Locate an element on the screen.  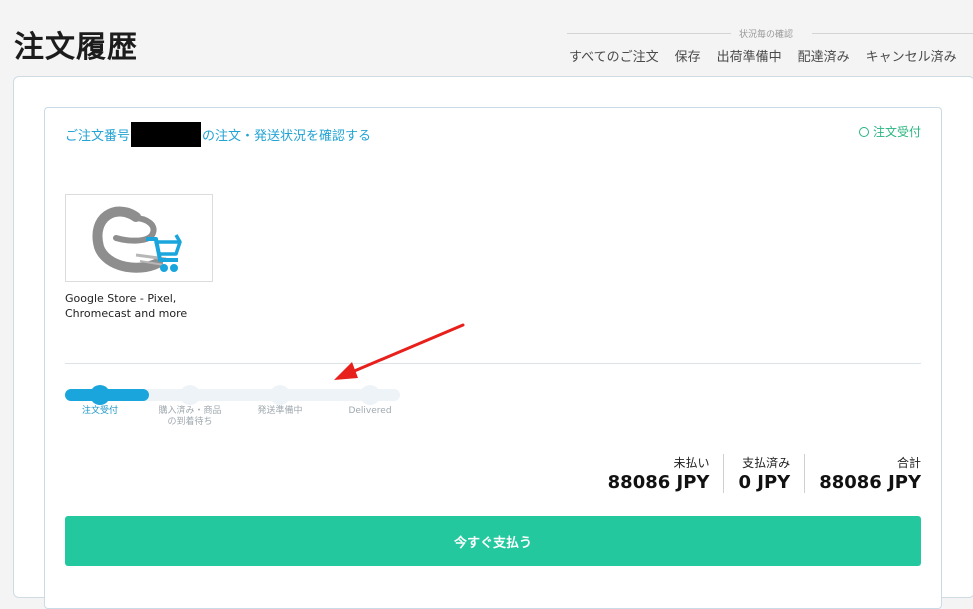
paid-amount: 0 JPY is located at coordinates (764, 482).